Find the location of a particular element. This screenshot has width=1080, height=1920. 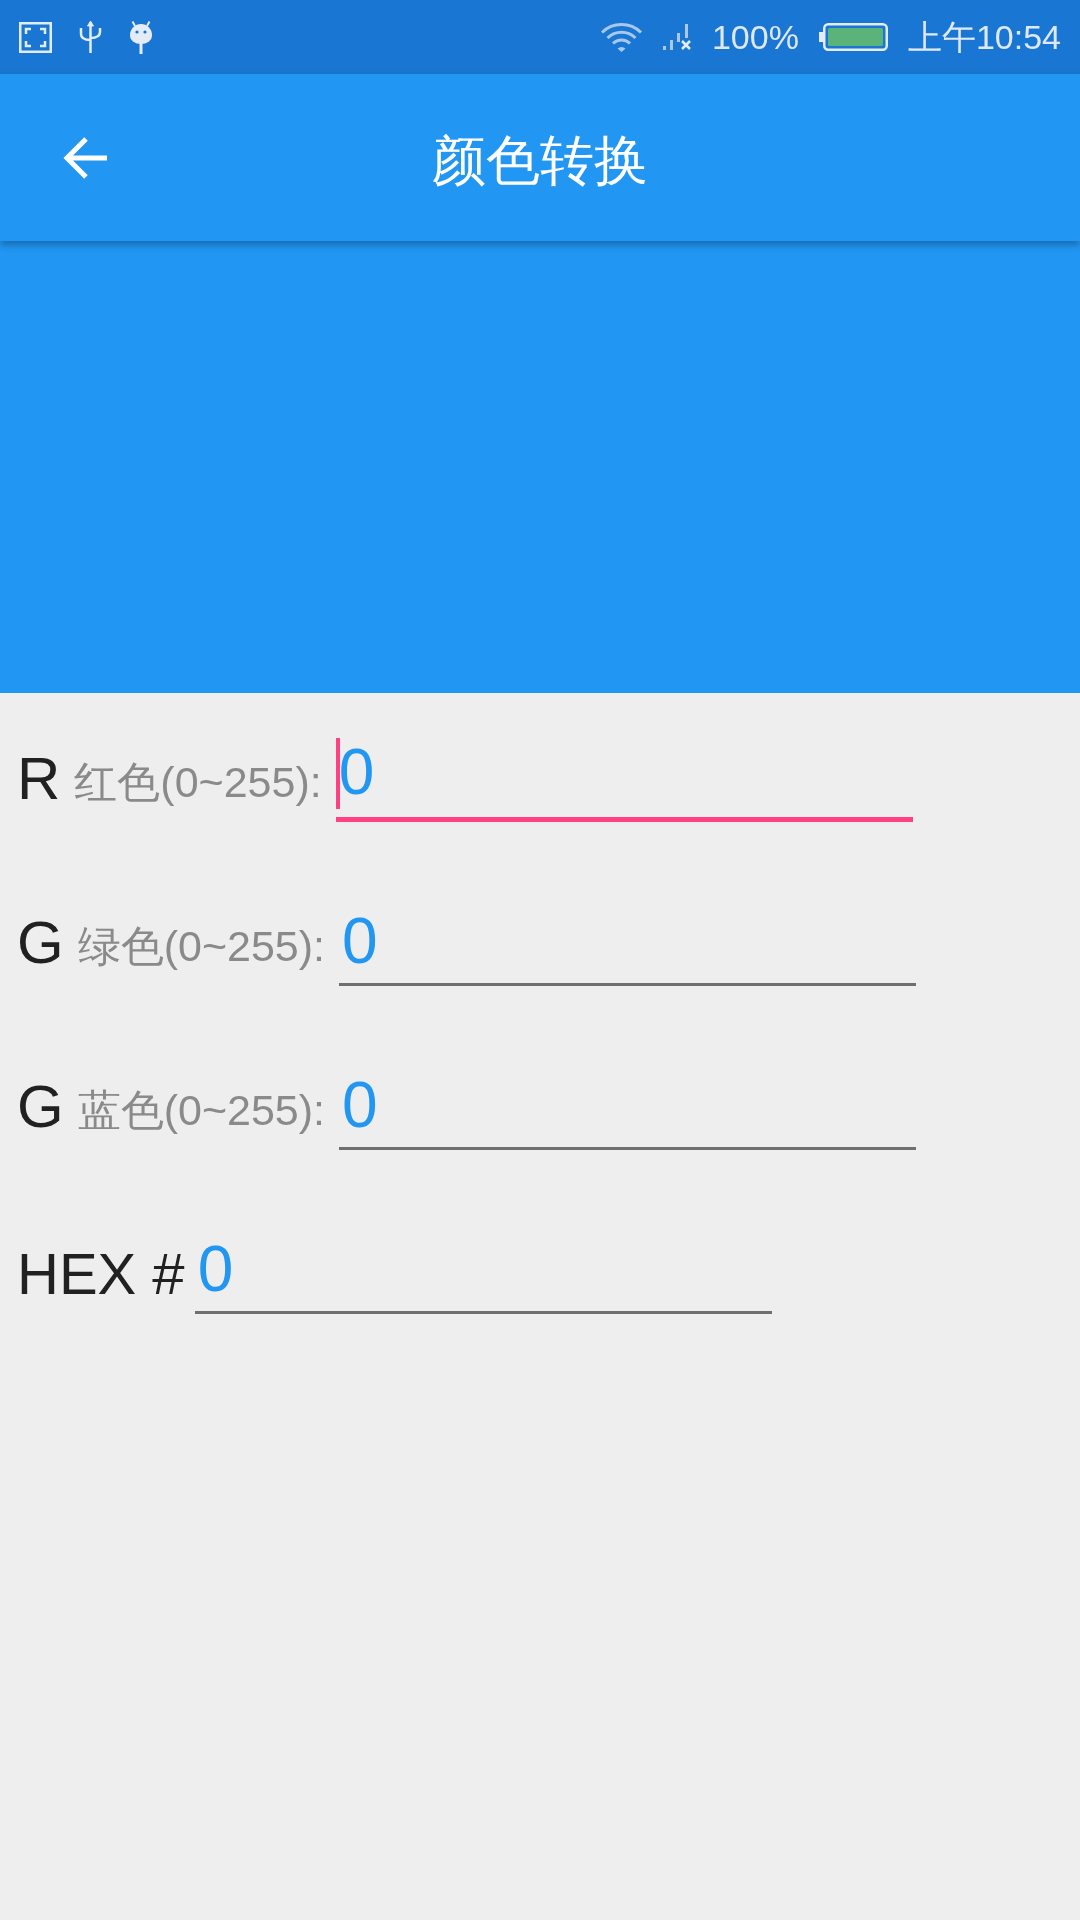

range-label: 红色(0~255): is located at coordinates (198, 782).